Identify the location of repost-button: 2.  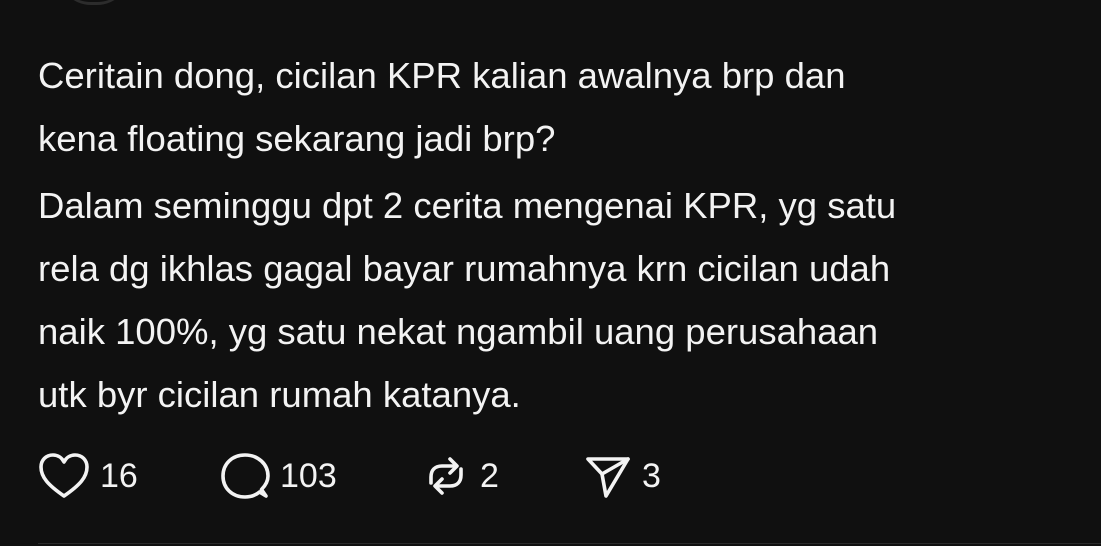
(460, 476).